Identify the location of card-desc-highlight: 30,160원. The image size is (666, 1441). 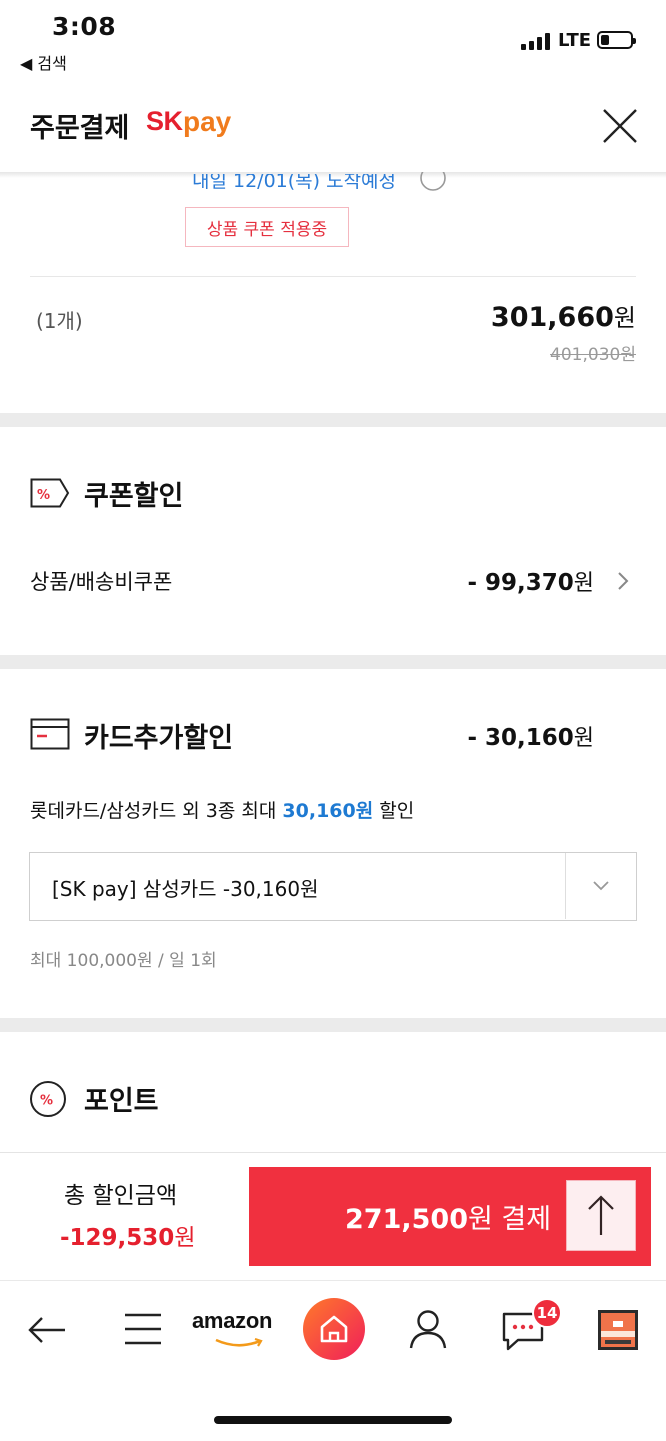
(328, 811).